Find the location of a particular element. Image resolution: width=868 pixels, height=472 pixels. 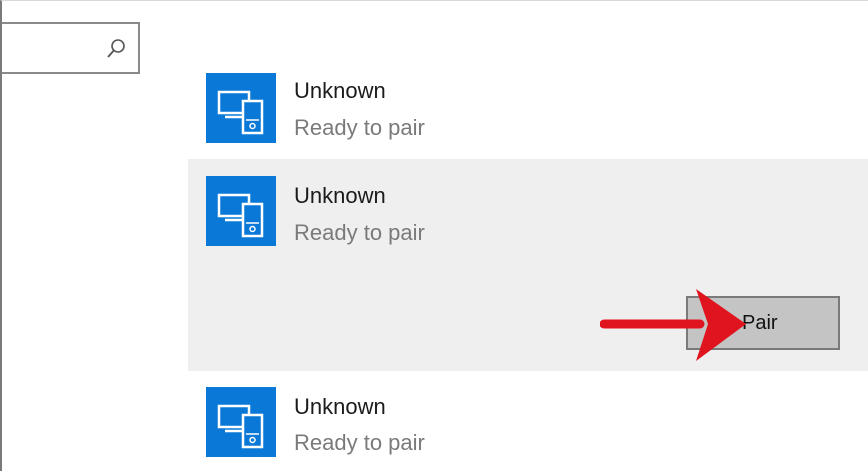

search-icon is located at coordinates (116, 48).